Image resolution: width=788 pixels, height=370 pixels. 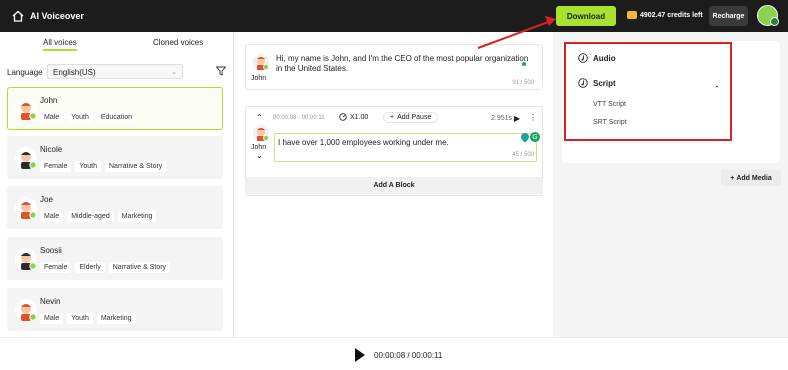 I want to click on recharge-button: Recharge, so click(x=728, y=16).